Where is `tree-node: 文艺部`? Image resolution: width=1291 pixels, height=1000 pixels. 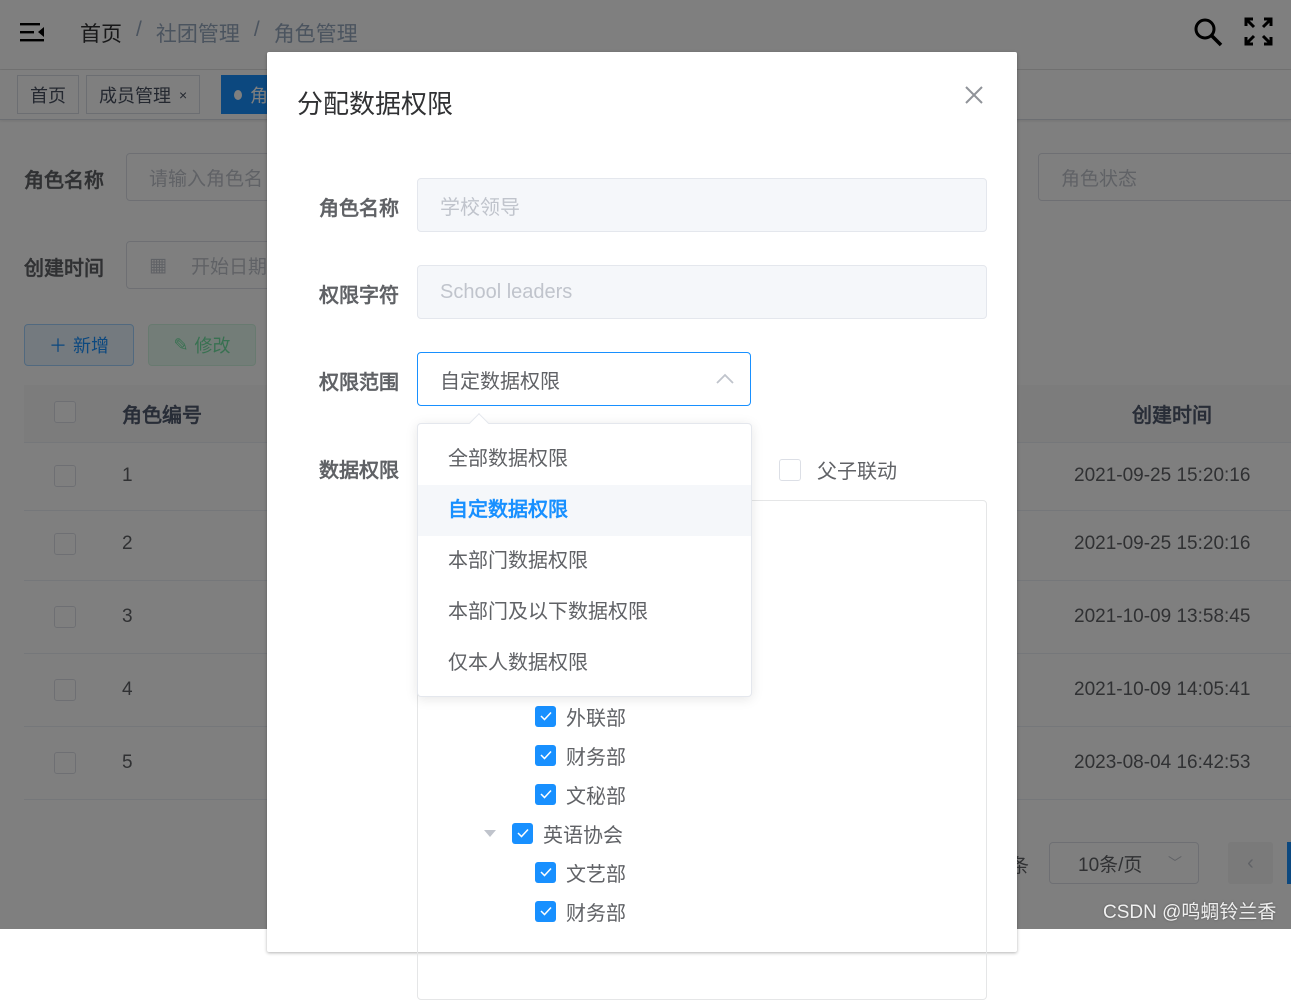
tree-node: 文艺部 is located at coordinates (580, 872).